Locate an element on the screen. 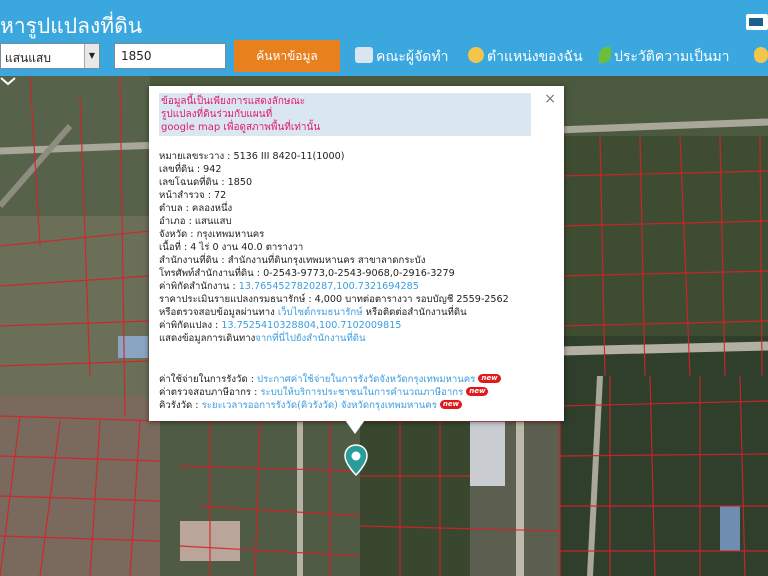  field-subdistrict: ตำบล : คลองหนึ่ง is located at coordinates (196, 208).